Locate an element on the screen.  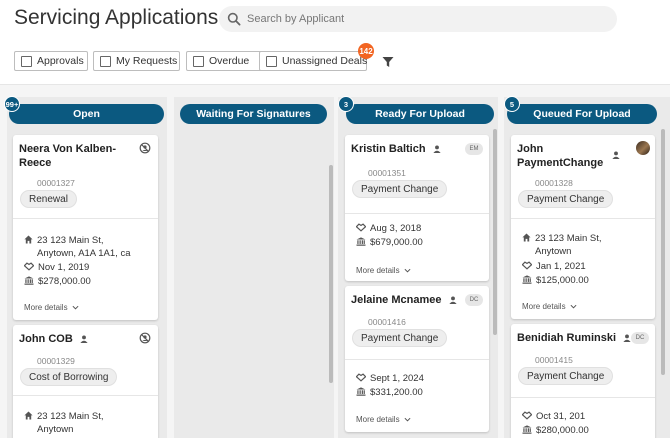
date-value: Aug 3, 2018 is located at coordinates (396, 228).